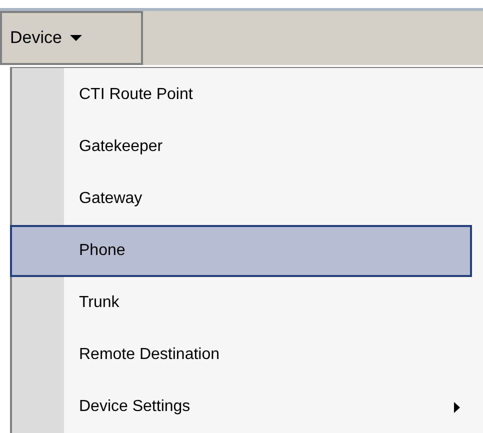  What do you see at coordinates (247, 147) in the screenshot?
I see `menu-item: Gatekeeper` at bounding box center [247, 147].